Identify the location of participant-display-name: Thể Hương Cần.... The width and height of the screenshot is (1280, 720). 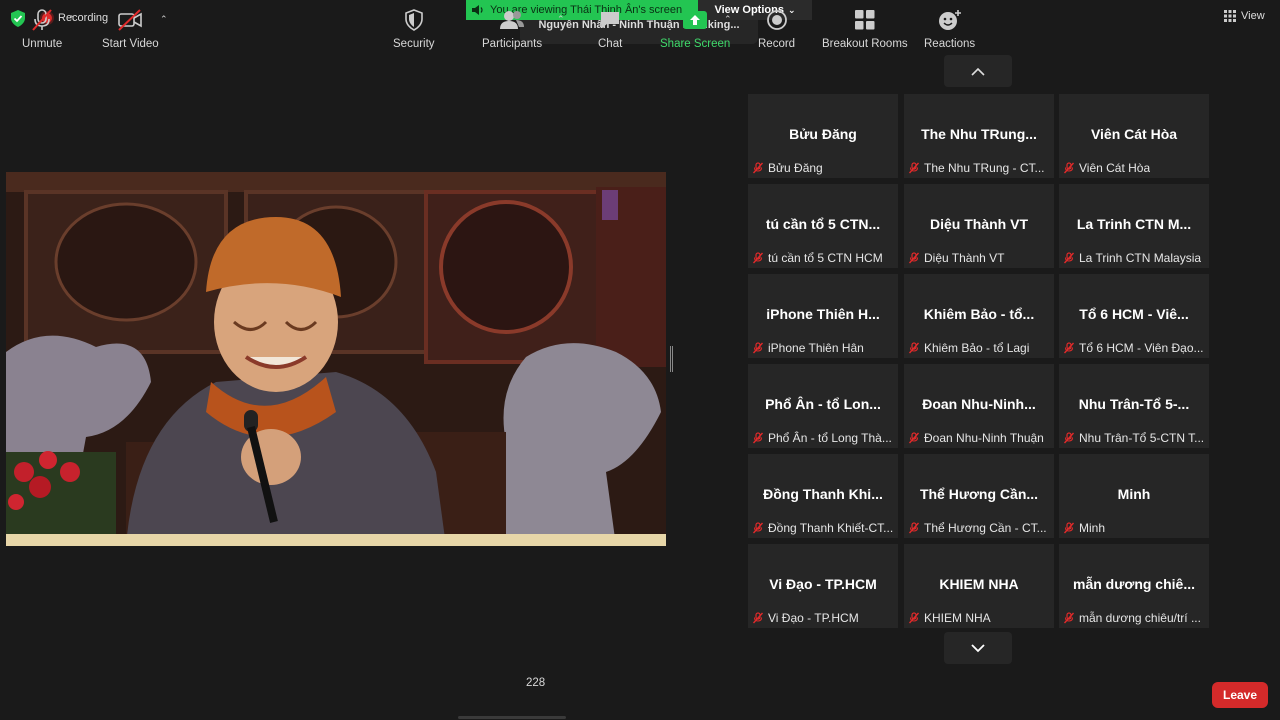
(979, 494).